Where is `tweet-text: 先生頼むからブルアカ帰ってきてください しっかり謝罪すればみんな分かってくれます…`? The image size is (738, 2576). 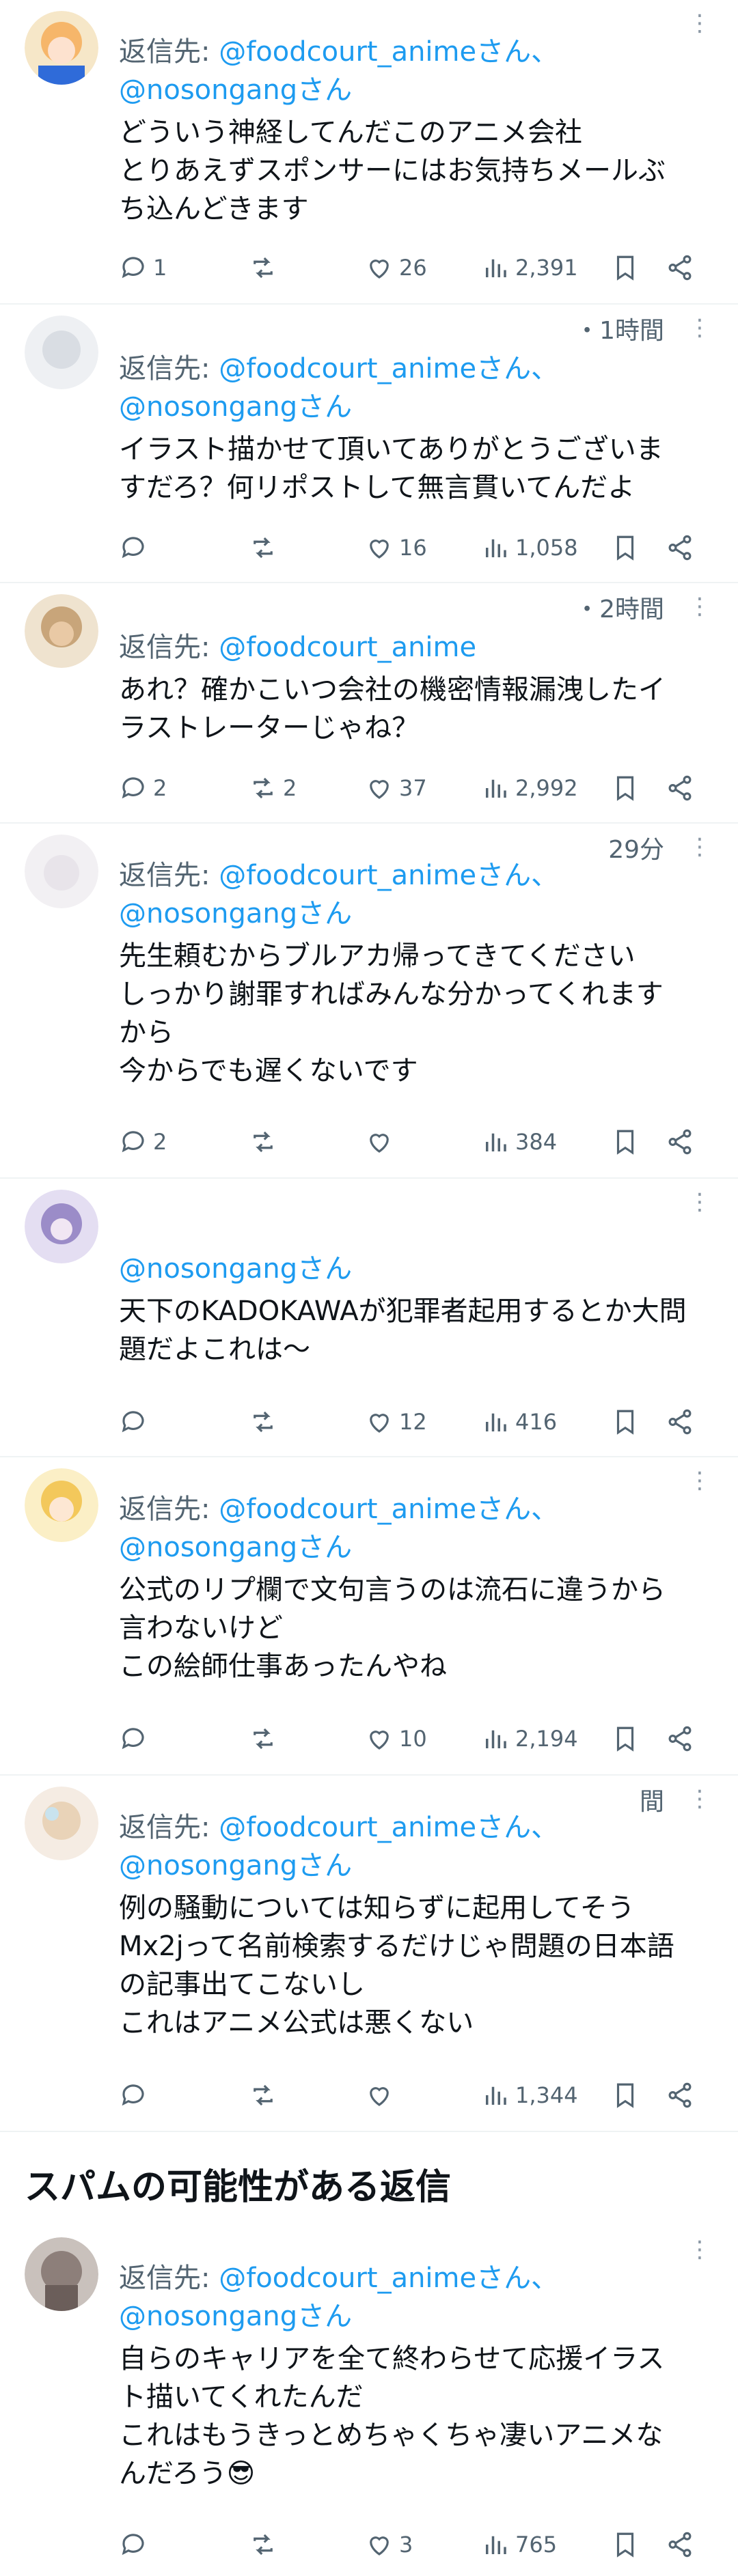
tweet-text: 先生頼むからブルアカ帰ってきてください しっかり謝罪すればみんな分かってくれます… is located at coordinates (391, 1013).